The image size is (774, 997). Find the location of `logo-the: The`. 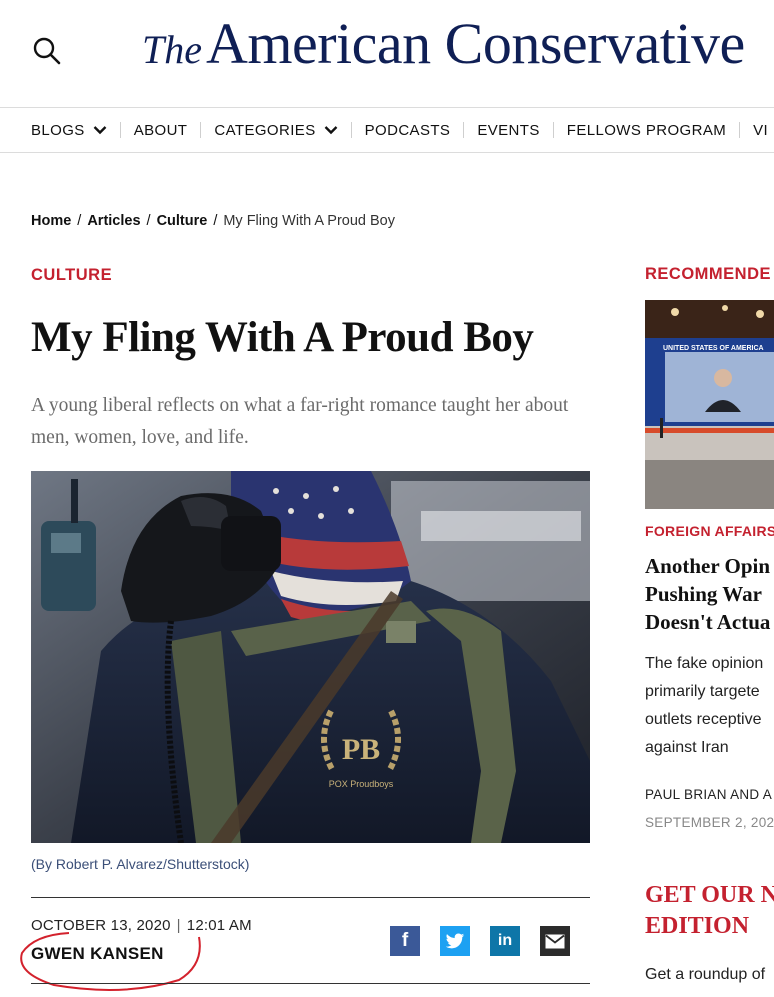

logo-the: The is located at coordinates (172, 49).